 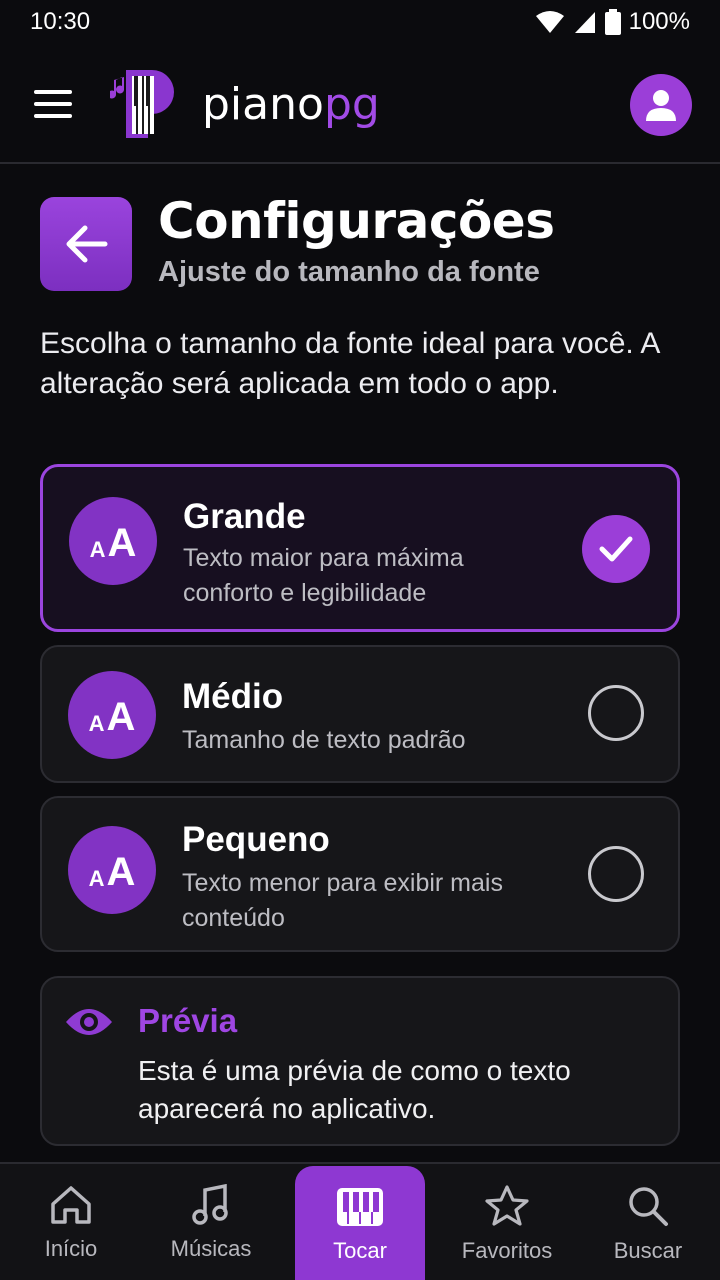 I want to click on menu-icon, so click(x=53, y=92).